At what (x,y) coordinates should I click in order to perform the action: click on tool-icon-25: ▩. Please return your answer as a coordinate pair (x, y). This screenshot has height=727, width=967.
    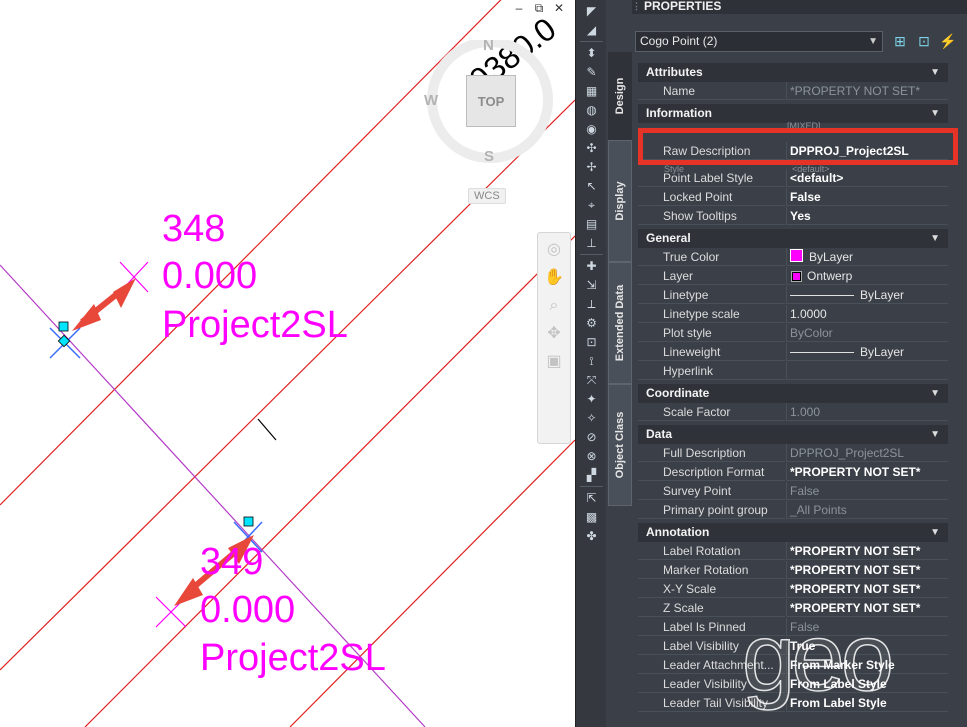
    Looking at the image, I should click on (591, 517).